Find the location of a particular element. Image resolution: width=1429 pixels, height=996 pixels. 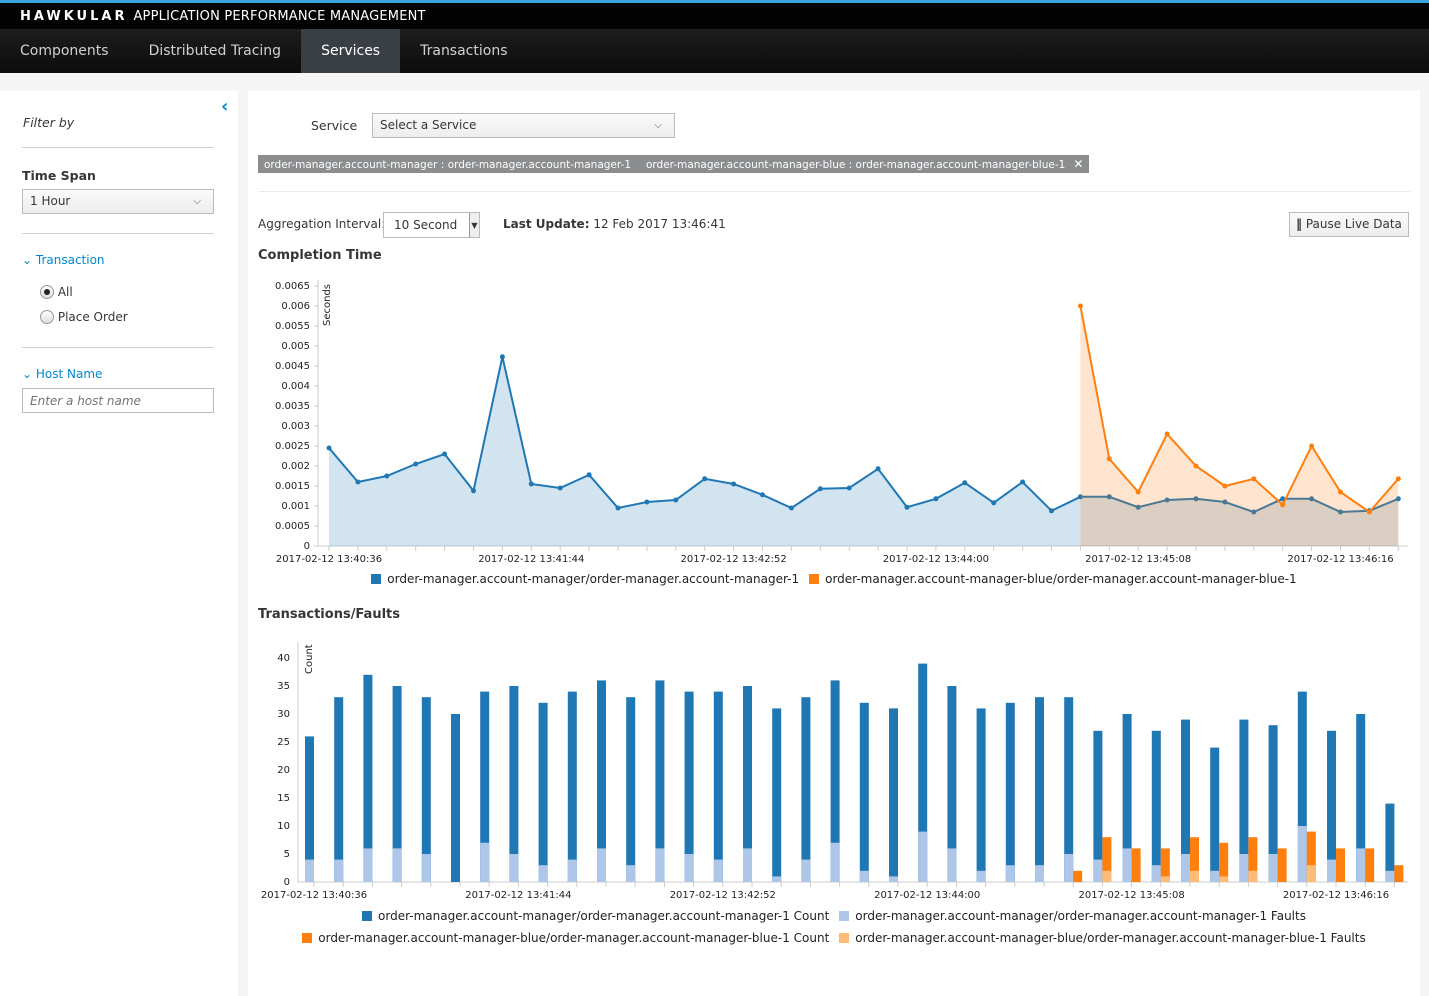

brand-logo: HAWKULAR is located at coordinates (74, 16).